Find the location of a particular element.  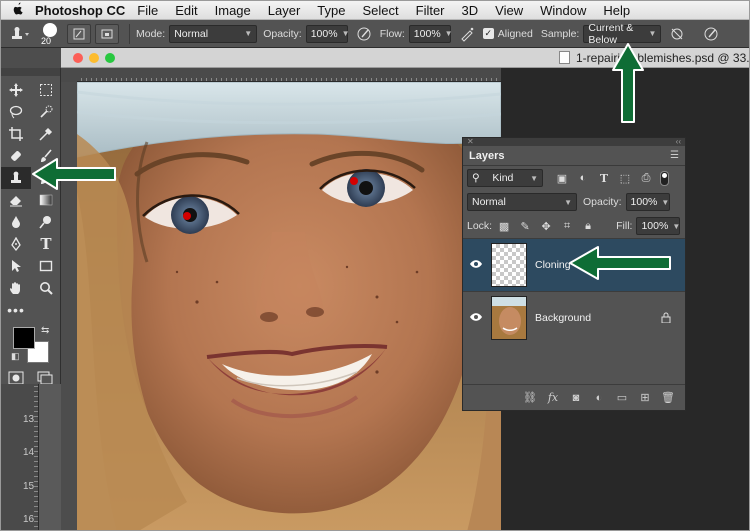

menu-image: Image is located at coordinates (233, 10).